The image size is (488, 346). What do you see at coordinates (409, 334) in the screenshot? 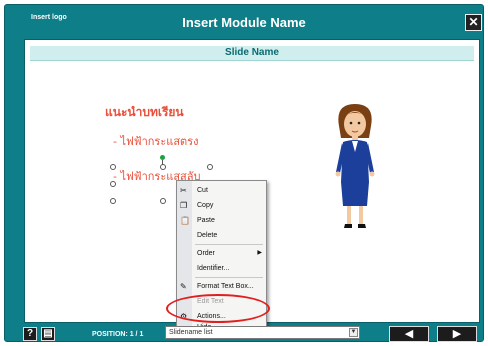
I see `prev-button: ◀` at bounding box center [409, 334].